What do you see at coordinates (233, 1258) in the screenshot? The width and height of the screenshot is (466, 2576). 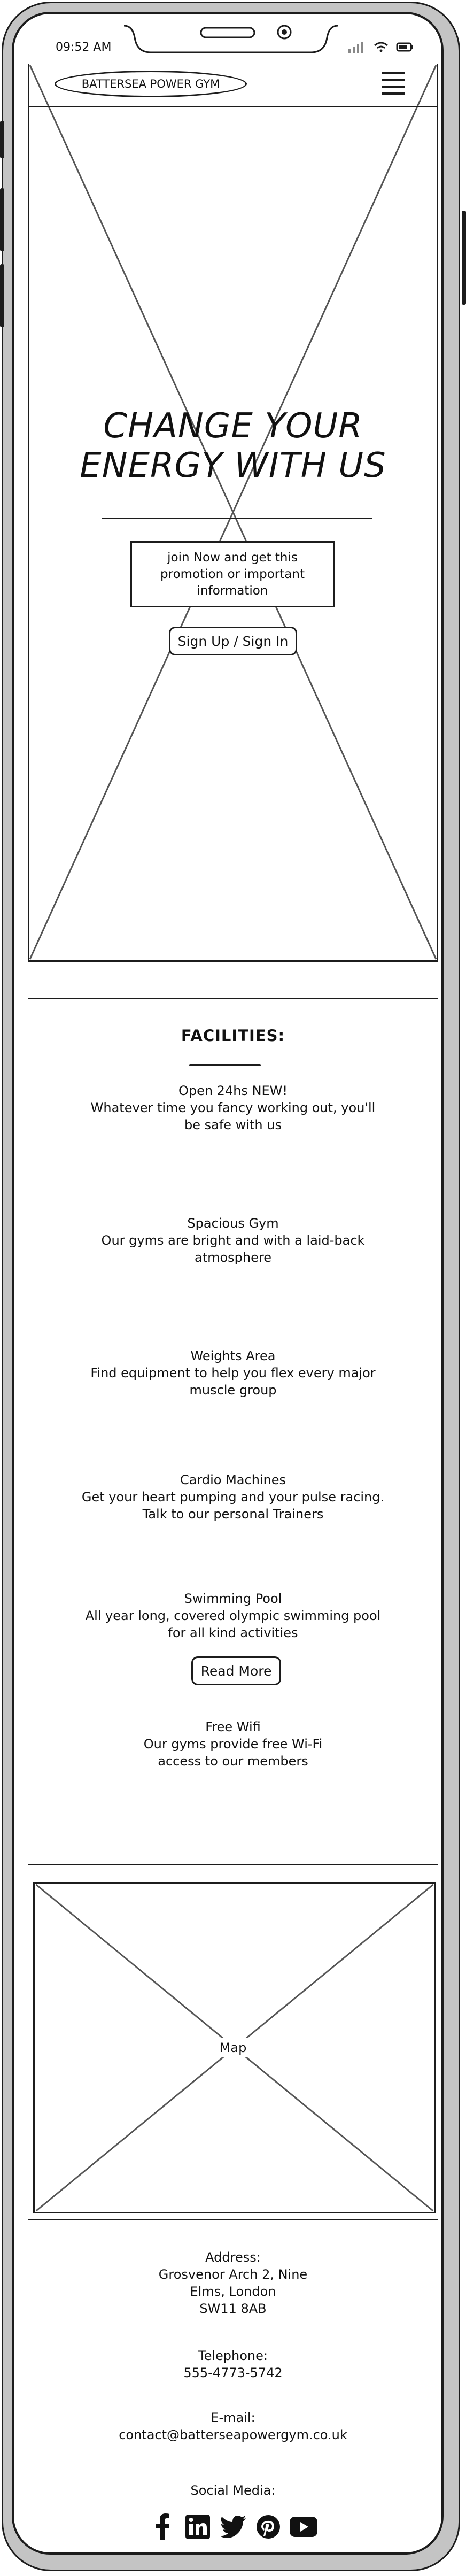 I see `facility-description: atmosphere` at bounding box center [233, 1258].